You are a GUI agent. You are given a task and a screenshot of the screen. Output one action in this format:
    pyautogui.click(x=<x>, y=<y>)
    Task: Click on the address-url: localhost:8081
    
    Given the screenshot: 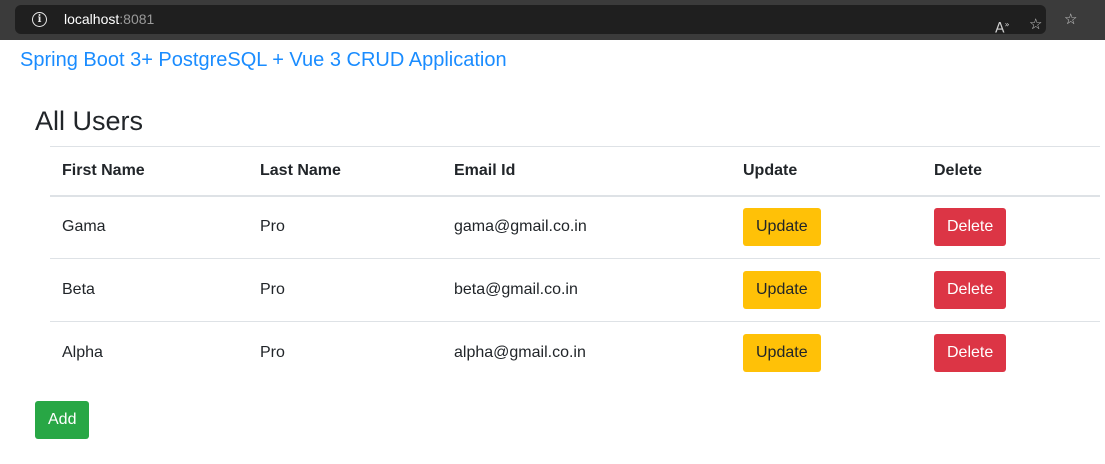 What is the action you would take?
    pyautogui.click(x=109, y=19)
    